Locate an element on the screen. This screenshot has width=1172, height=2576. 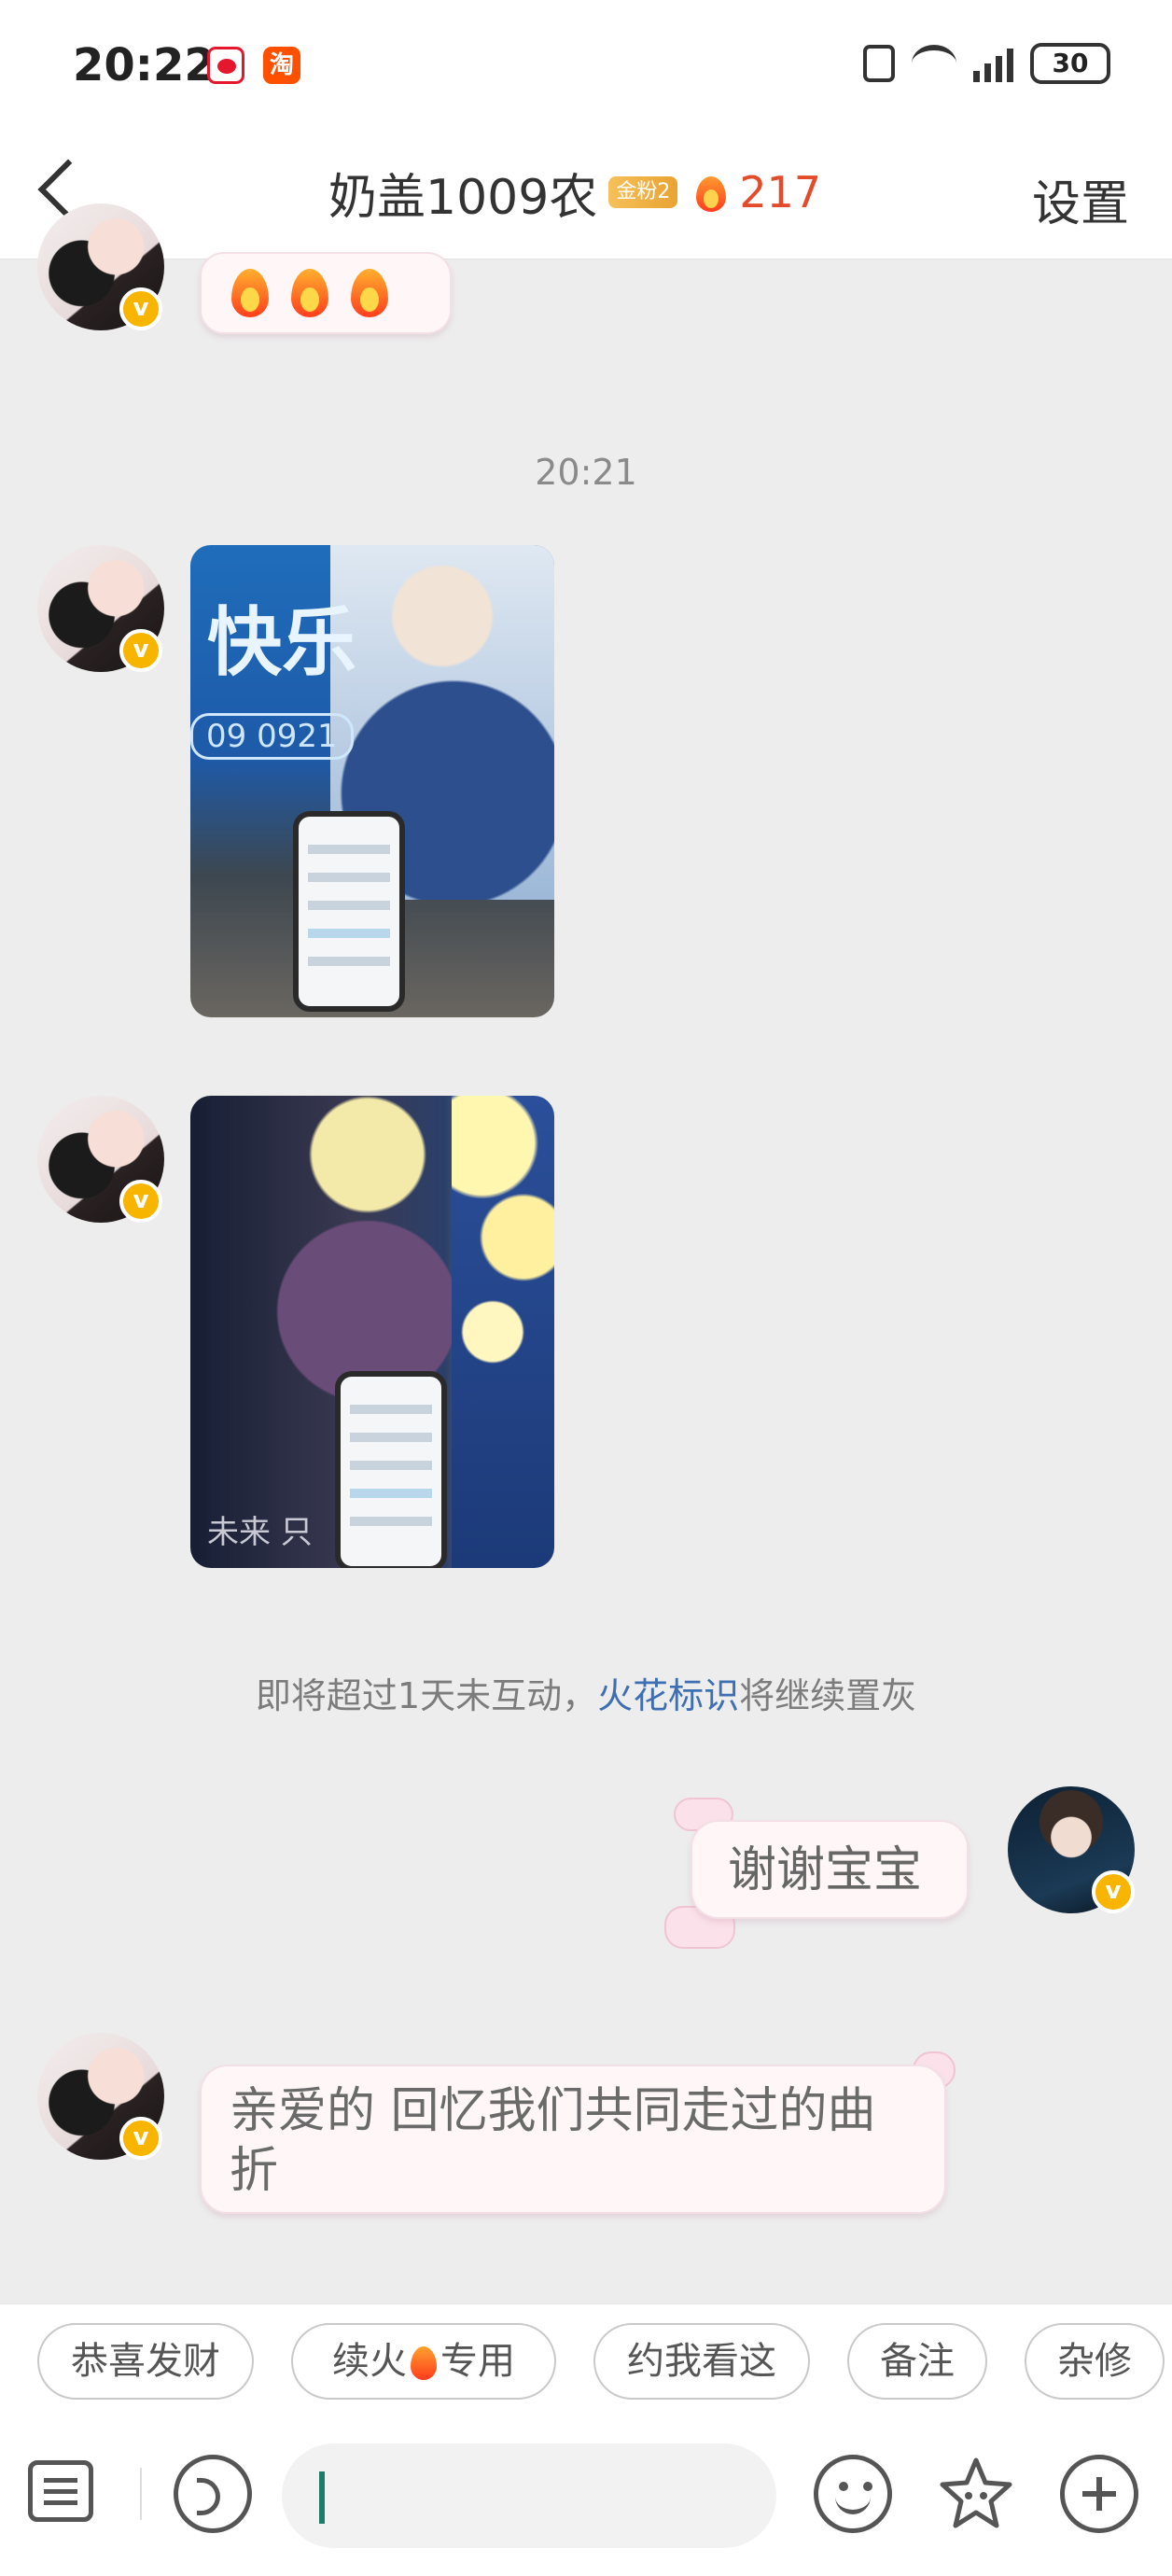
sticker-star-icon is located at coordinates (976, 2494).